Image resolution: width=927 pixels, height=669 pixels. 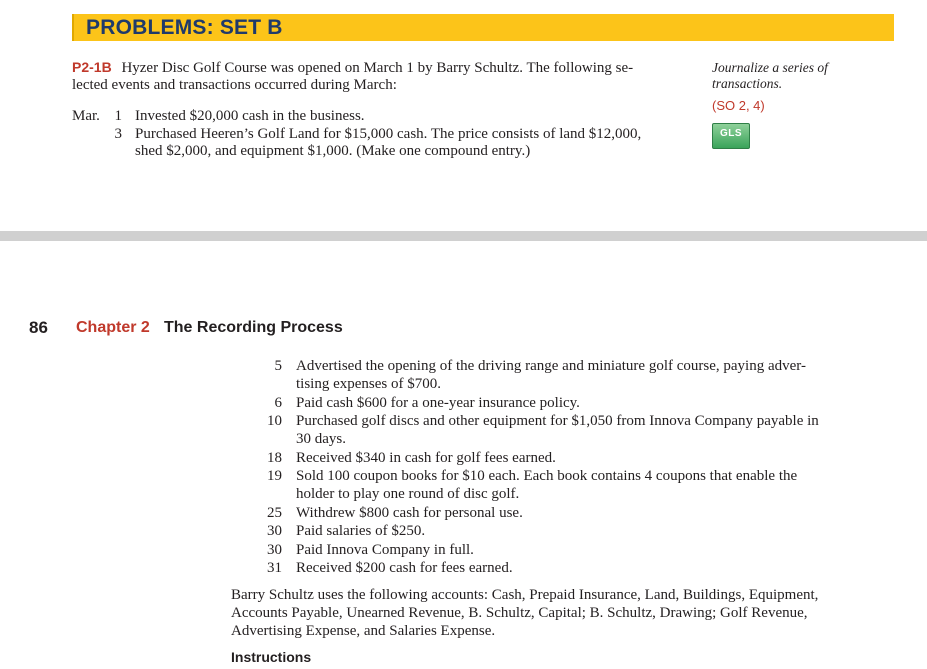 I want to click on transaction-day: 10, so click(x=274, y=421).